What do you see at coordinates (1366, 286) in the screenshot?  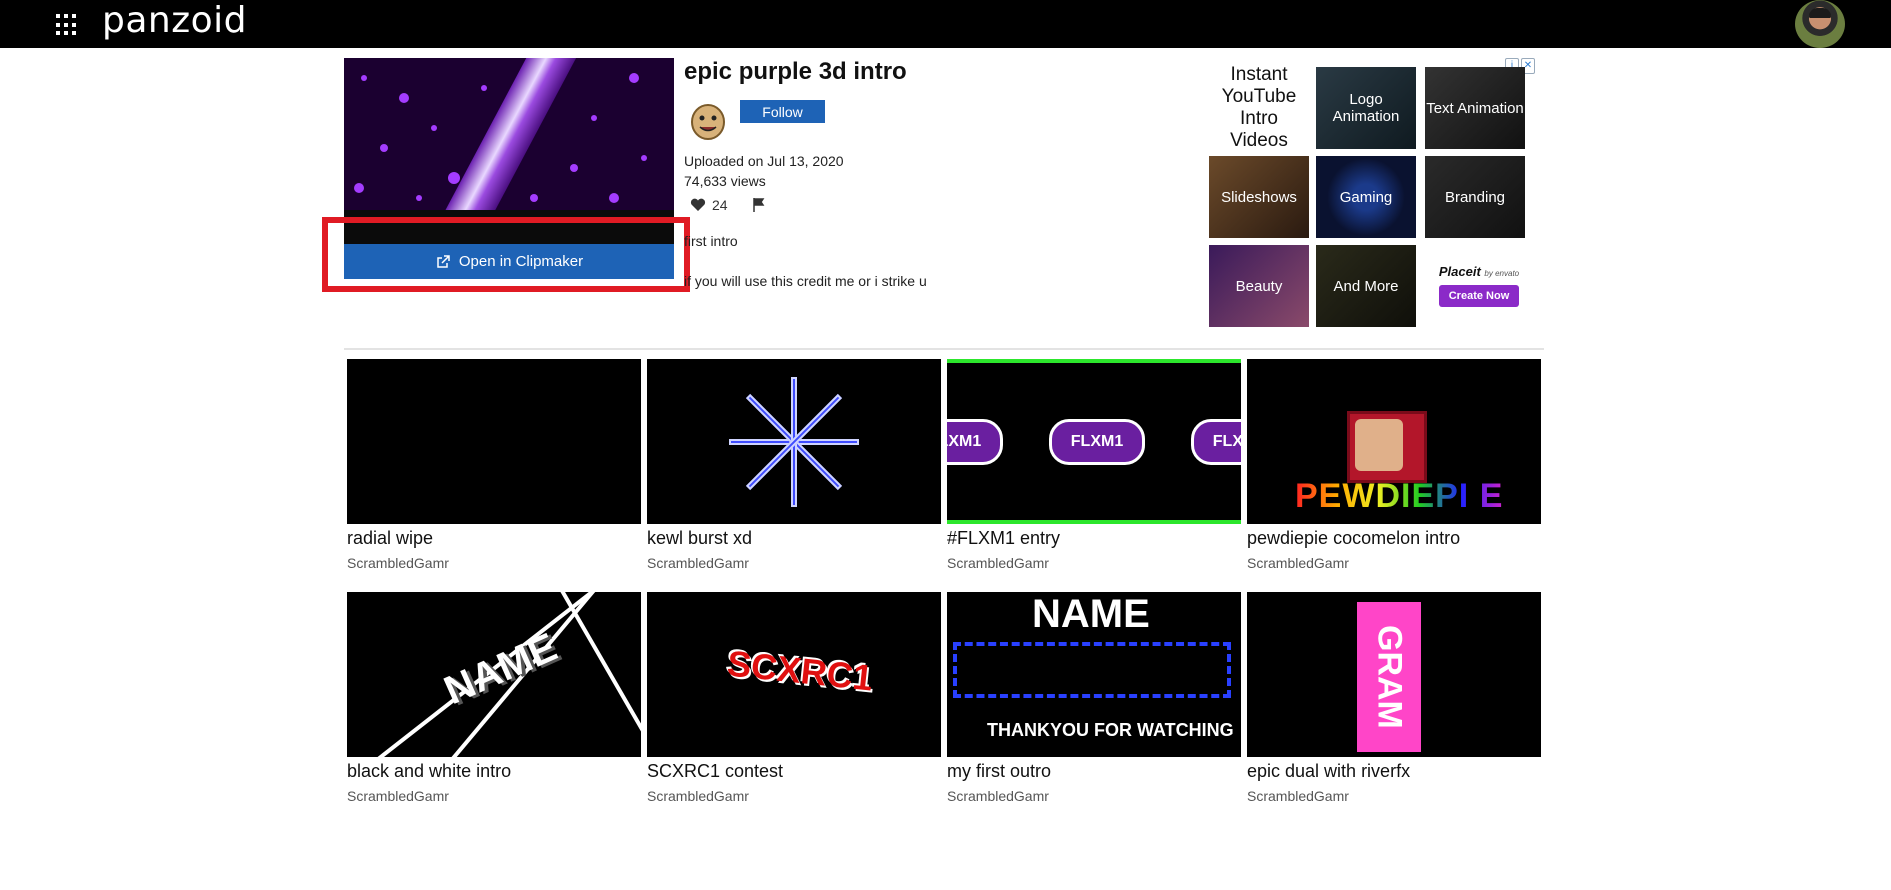 I see `ad-tile-and-more: And More` at bounding box center [1366, 286].